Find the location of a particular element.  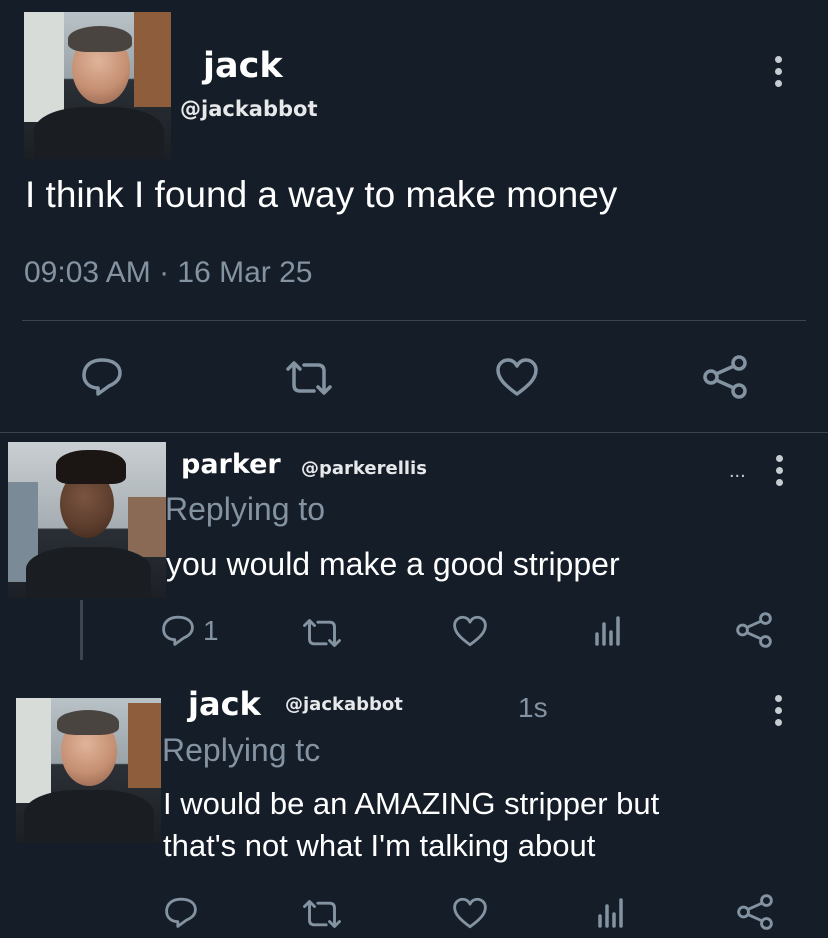

reply-text-line-1: I would be an AMAZING stripper but is located at coordinates (411, 803).